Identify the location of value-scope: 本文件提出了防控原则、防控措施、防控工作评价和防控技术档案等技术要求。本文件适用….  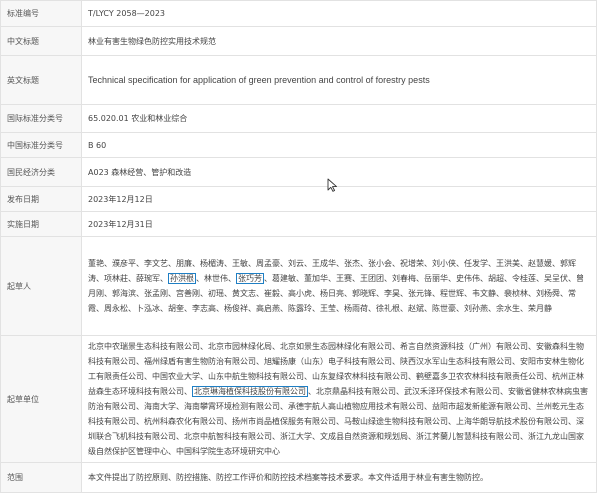
(339, 477).